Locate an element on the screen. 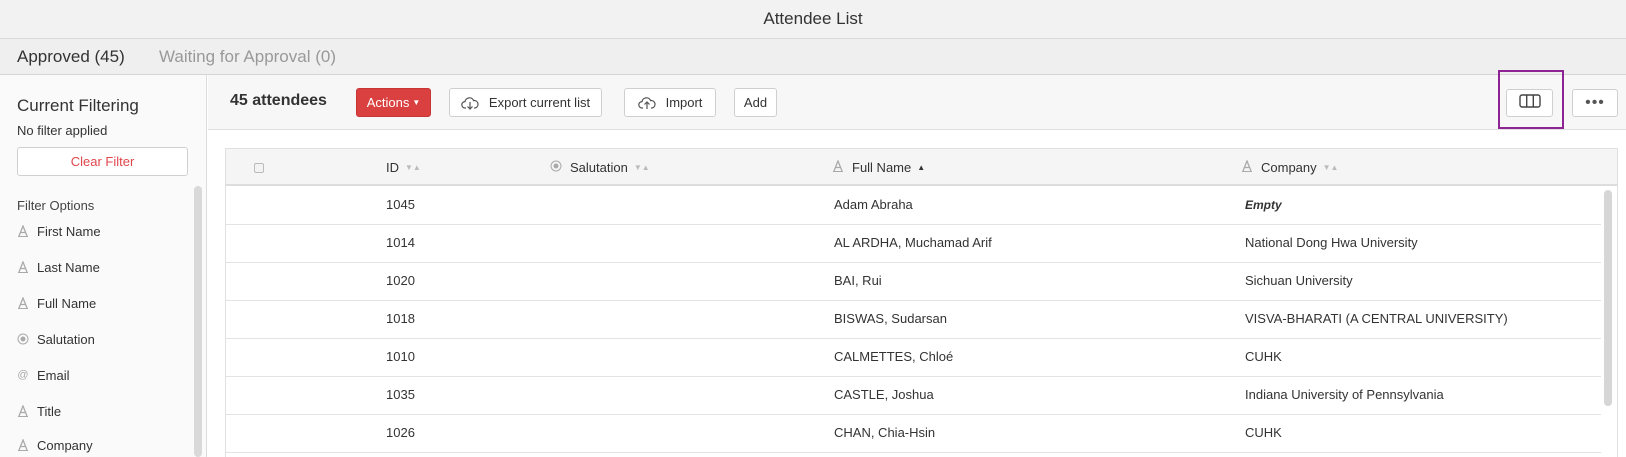 Image resolution: width=1626 pixels, height=457 pixels. cloud-upload-icon is located at coordinates (646, 103).